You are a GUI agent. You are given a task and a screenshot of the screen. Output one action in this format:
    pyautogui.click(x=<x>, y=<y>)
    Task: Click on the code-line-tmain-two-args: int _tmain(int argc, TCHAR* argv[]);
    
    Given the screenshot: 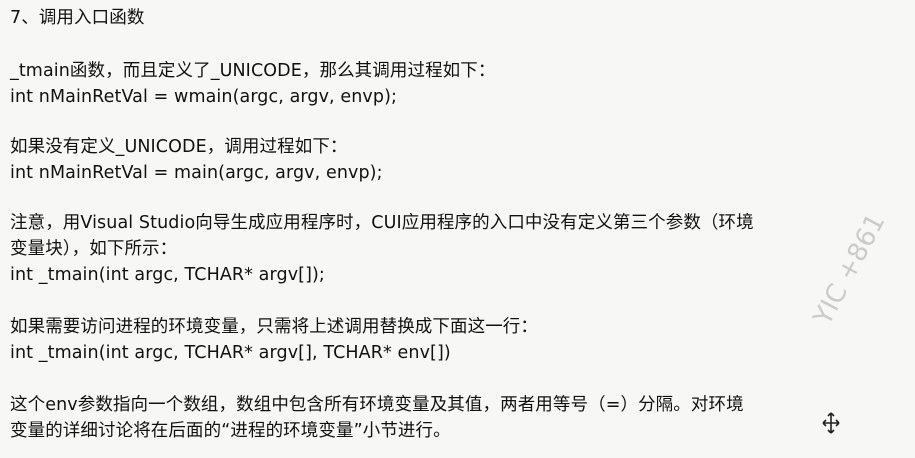 What is the action you would take?
    pyautogui.click(x=167, y=275)
    